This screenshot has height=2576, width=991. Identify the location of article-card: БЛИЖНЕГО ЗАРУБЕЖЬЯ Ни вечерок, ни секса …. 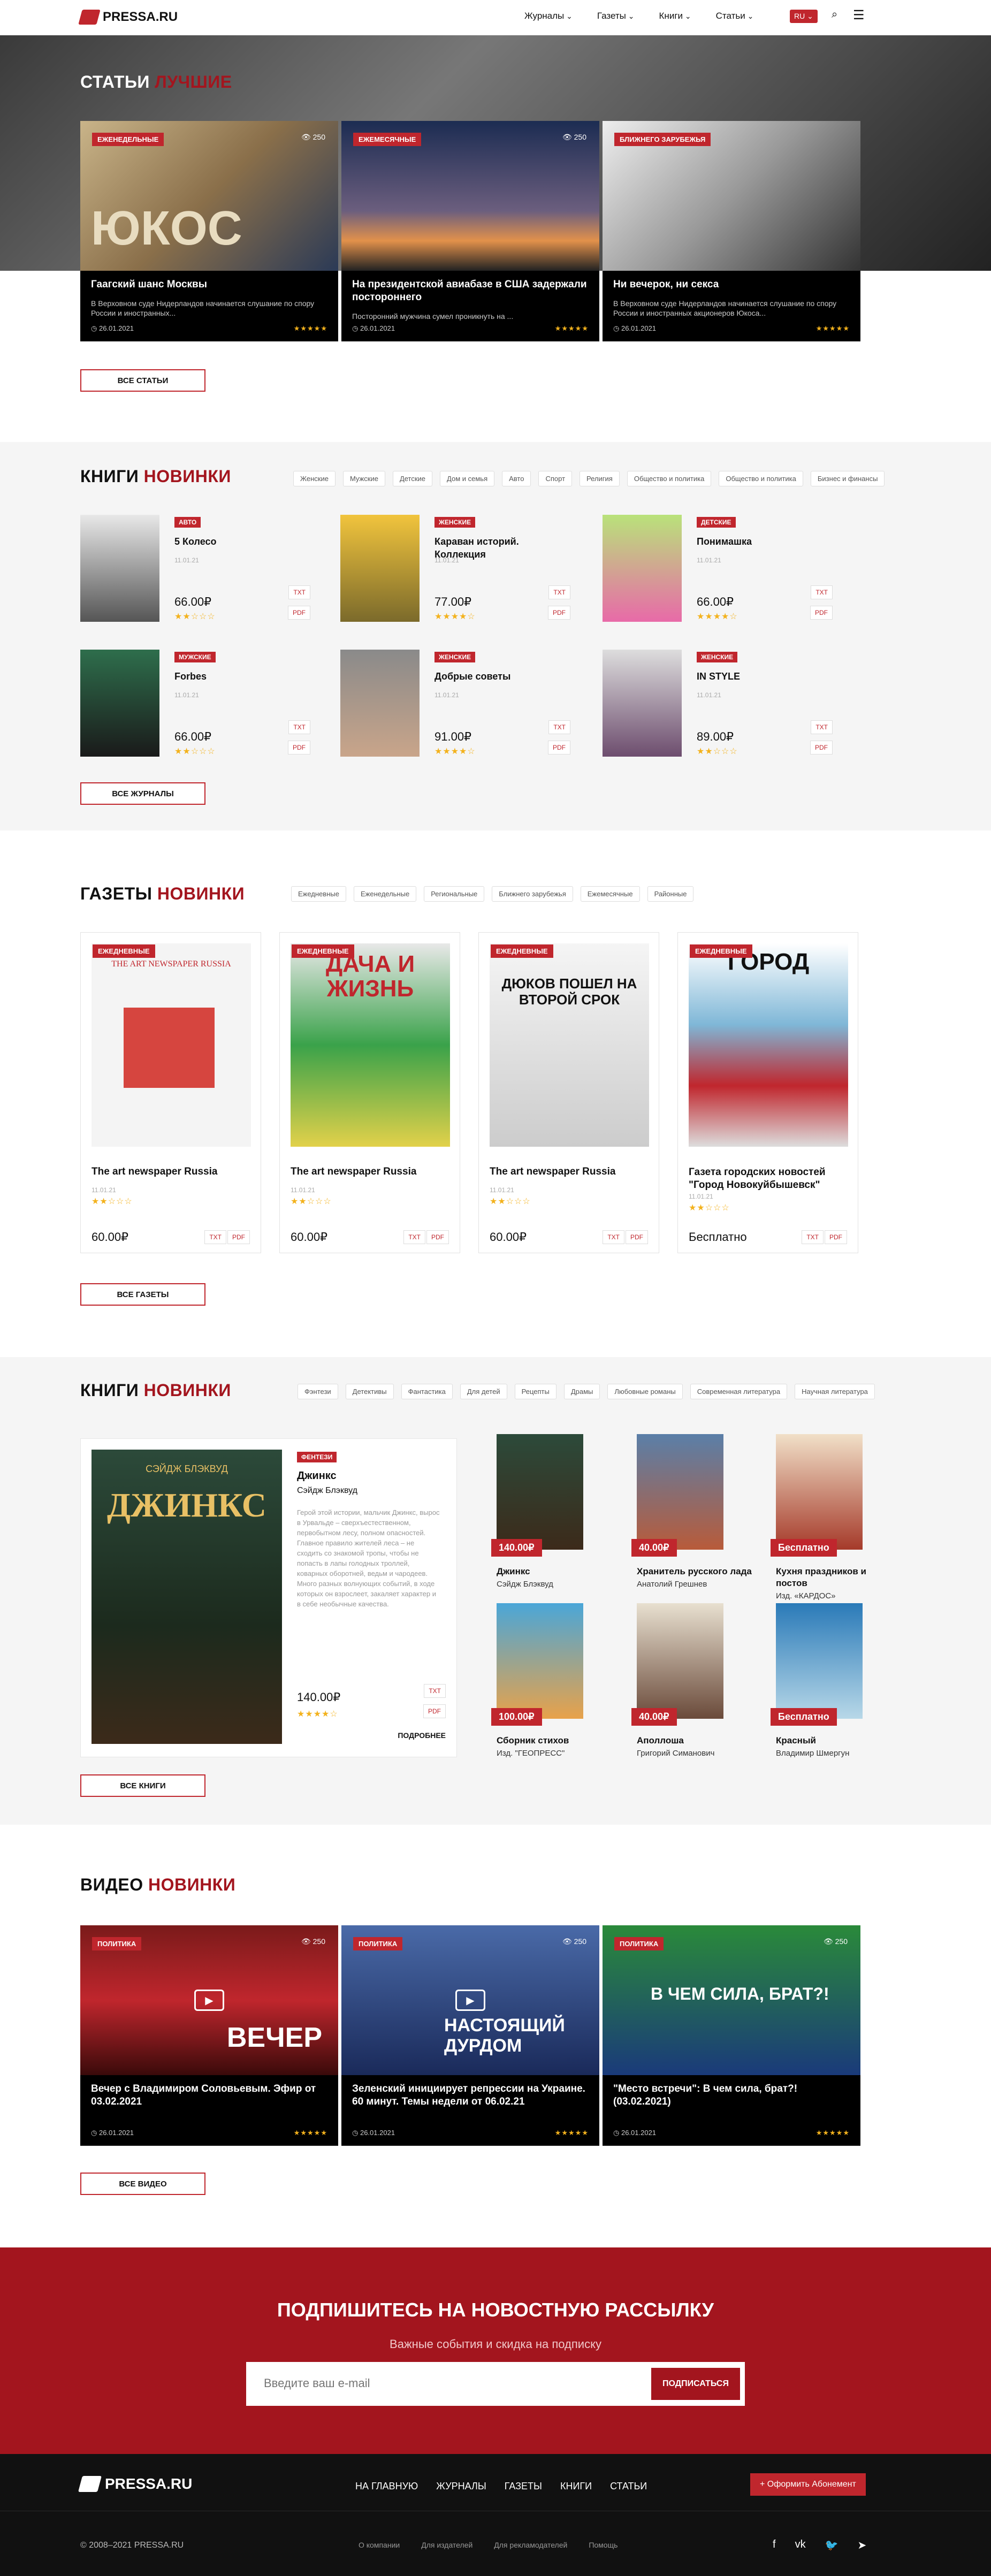
(732, 231).